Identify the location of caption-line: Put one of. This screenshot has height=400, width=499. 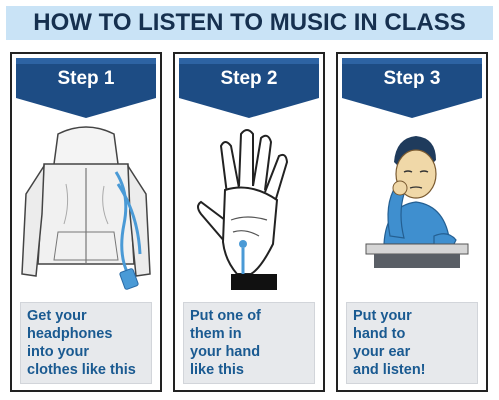
(225, 316).